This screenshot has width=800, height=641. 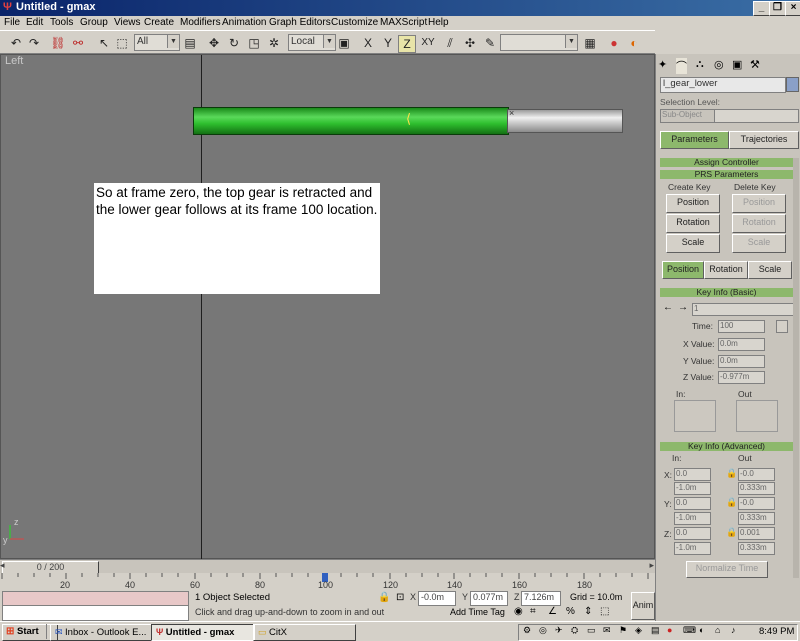 What do you see at coordinates (761, 8) in the screenshot?
I see `minimize-button: _` at bounding box center [761, 8].